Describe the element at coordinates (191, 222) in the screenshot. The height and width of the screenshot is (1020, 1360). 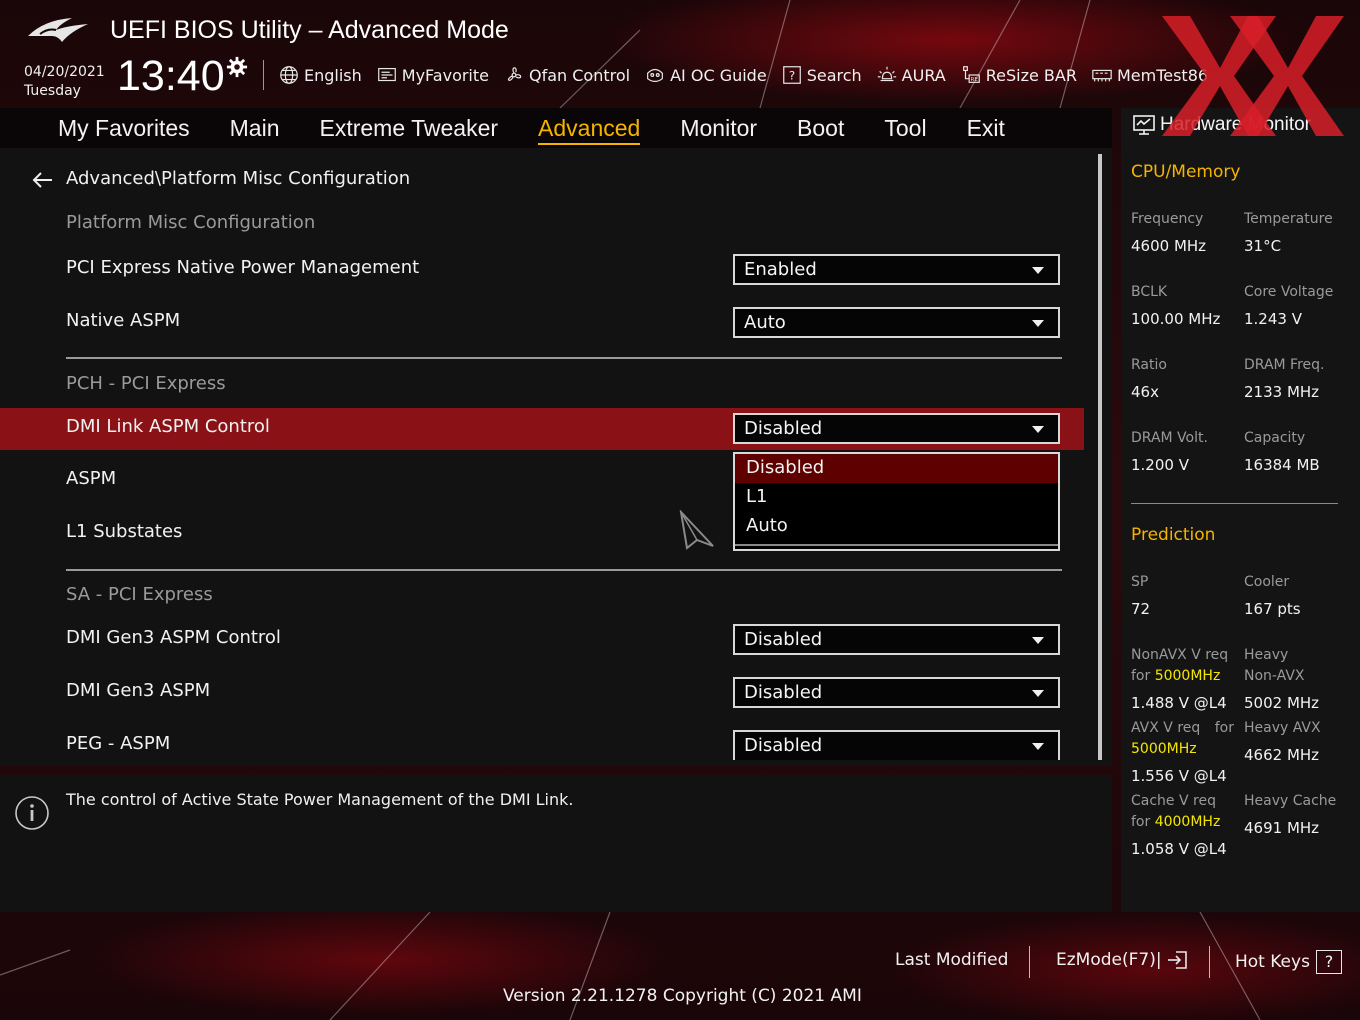
I see `section-platform-misc: Platform Misc Configuration` at that location.